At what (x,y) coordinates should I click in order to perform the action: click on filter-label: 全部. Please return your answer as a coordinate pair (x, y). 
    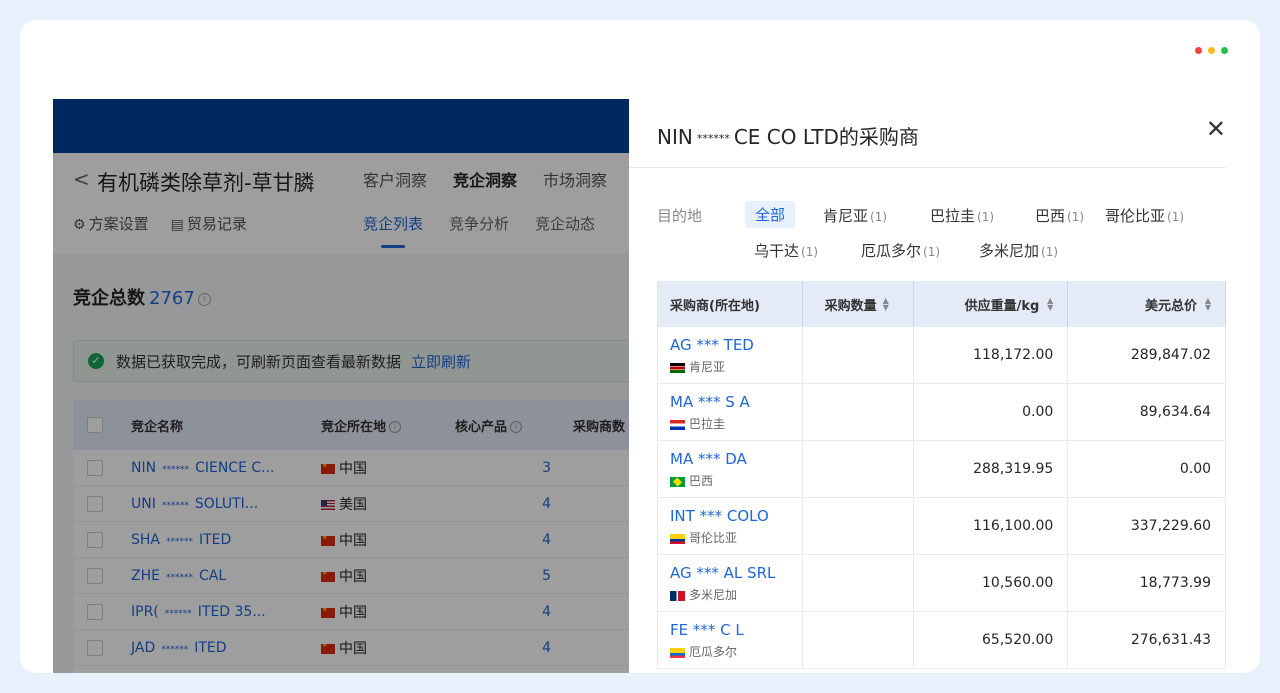
    Looking at the image, I should click on (770, 215).